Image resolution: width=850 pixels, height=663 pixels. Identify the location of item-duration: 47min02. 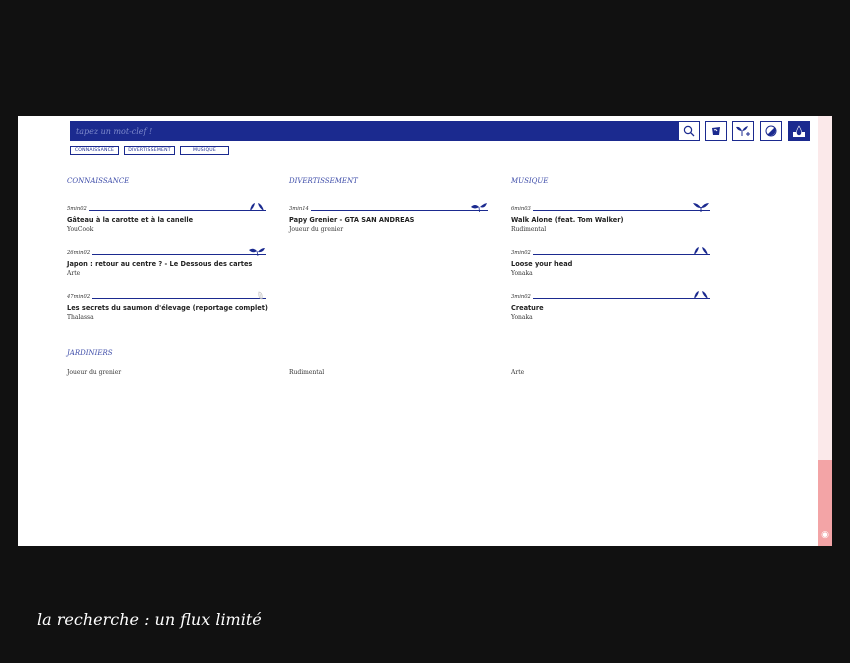
(79, 297).